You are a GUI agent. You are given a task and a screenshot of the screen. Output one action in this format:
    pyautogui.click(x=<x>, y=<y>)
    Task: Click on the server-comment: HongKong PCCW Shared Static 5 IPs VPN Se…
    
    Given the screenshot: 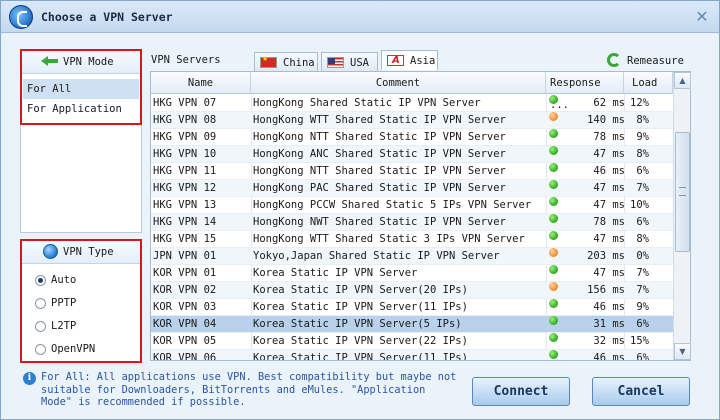 What is the action you would take?
    pyautogui.click(x=392, y=205)
    